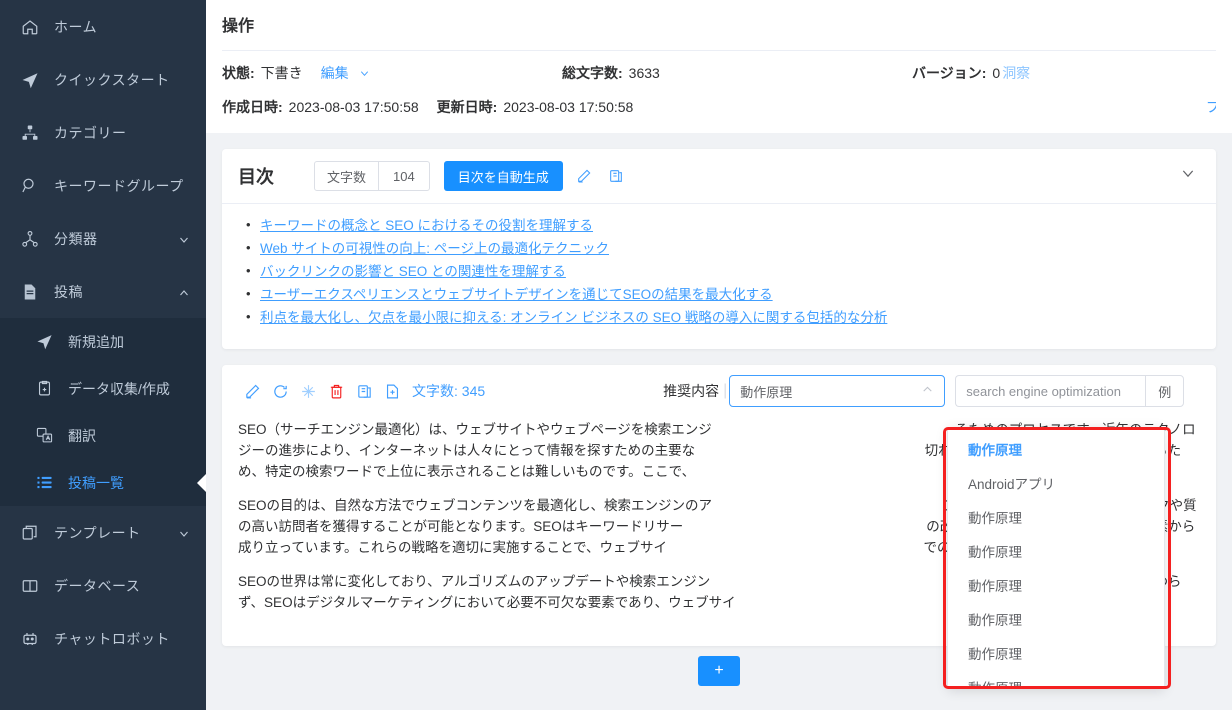 The image size is (1232, 710). I want to click on sidebar-item-new-add: 新規追加, so click(103, 341).